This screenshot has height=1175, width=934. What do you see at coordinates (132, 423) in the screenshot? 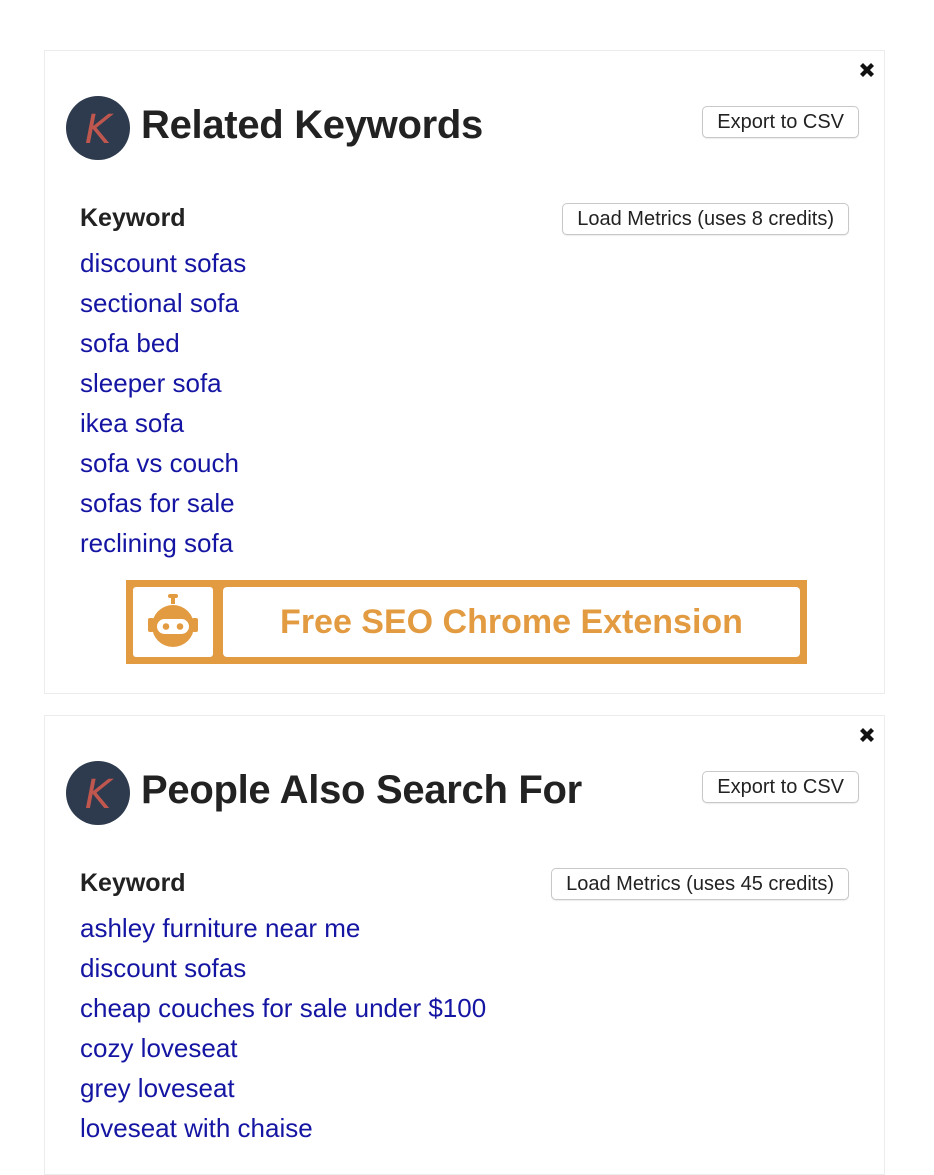
I see `keyword-link: ikea sofa` at bounding box center [132, 423].